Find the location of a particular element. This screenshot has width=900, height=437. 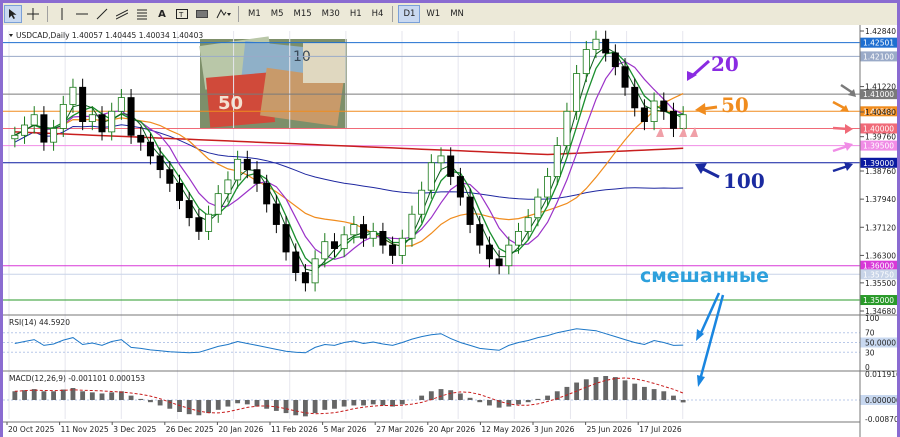

level-label: 1.39500 is located at coordinates (878, 146).